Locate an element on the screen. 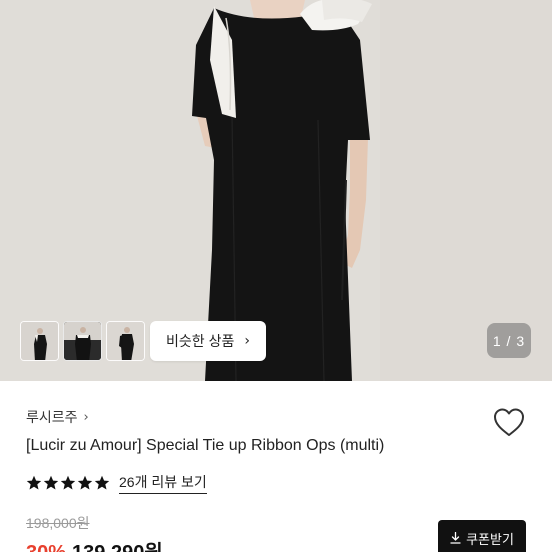  coupon-button: 쿠폰받기 is located at coordinates (482, 536).